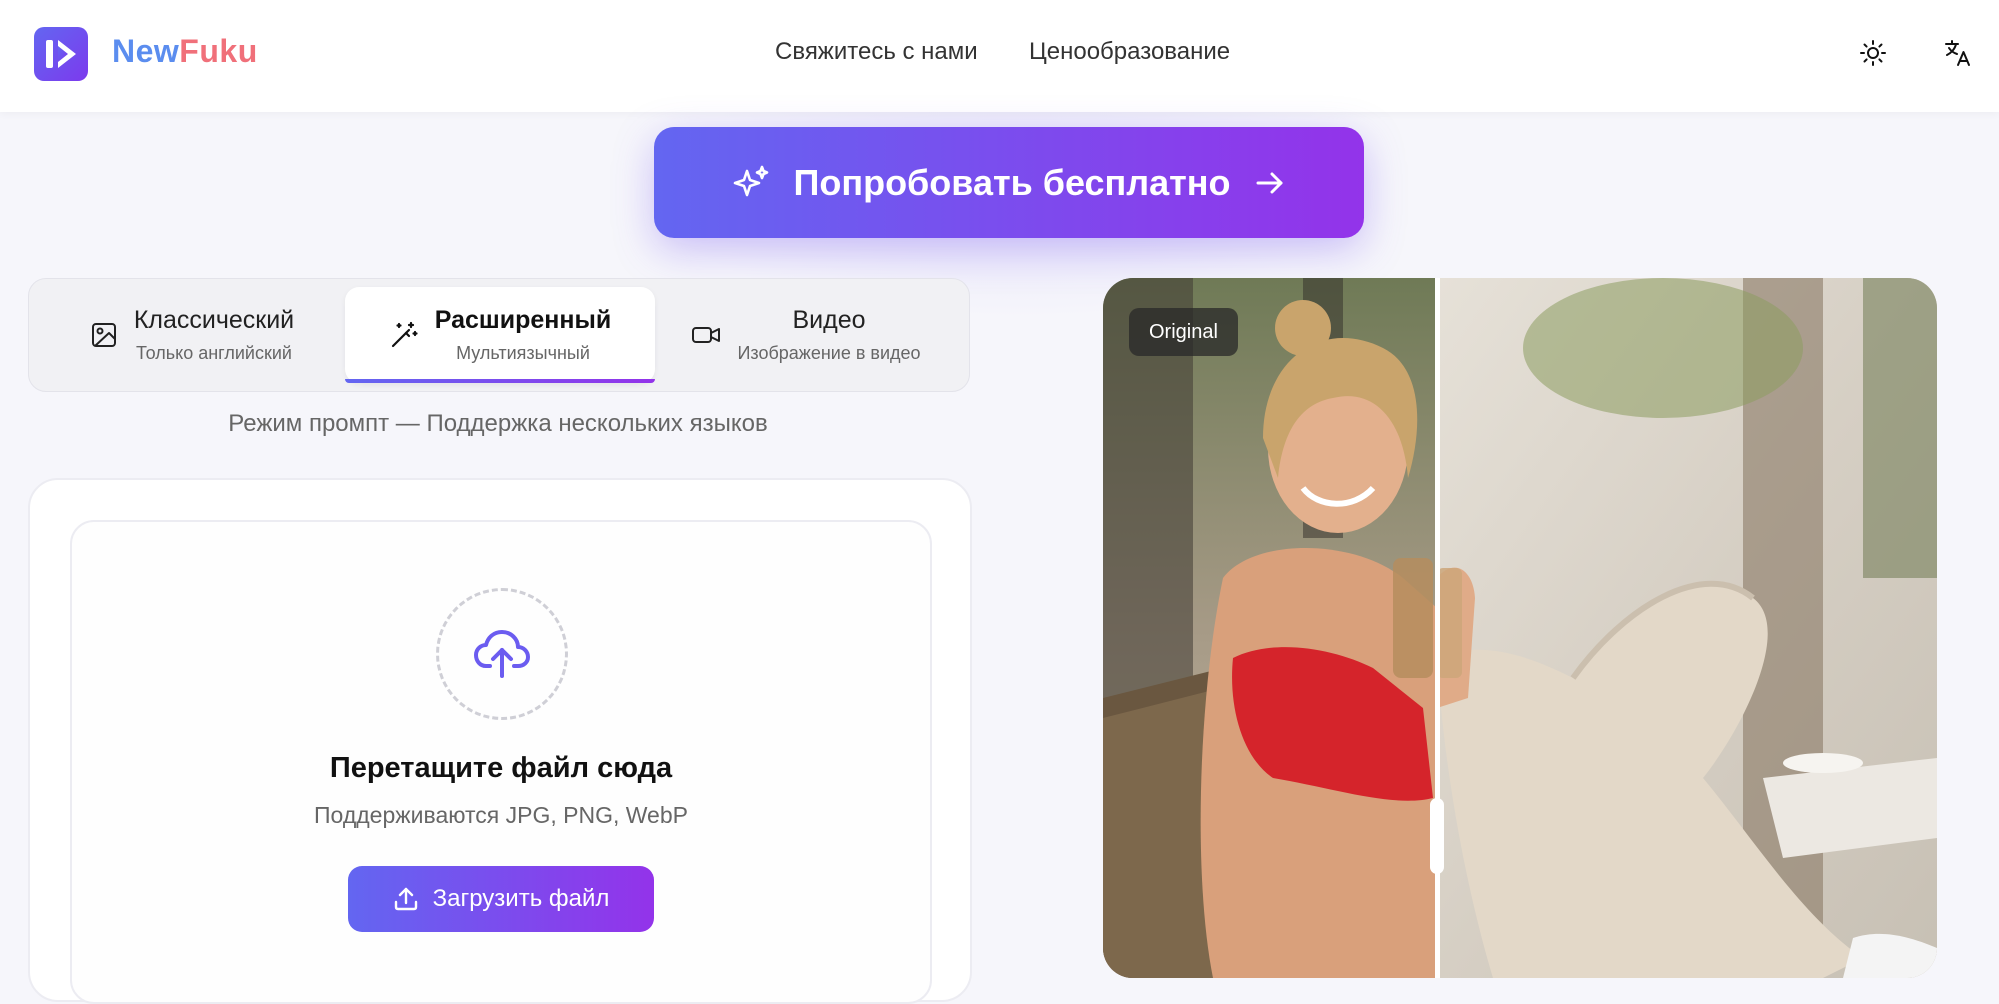 This screenshot has height=1004, width=1999. Describe the element at coordinates (404, 334) in the screenshot. I see `magic-wand-icon` at that location.